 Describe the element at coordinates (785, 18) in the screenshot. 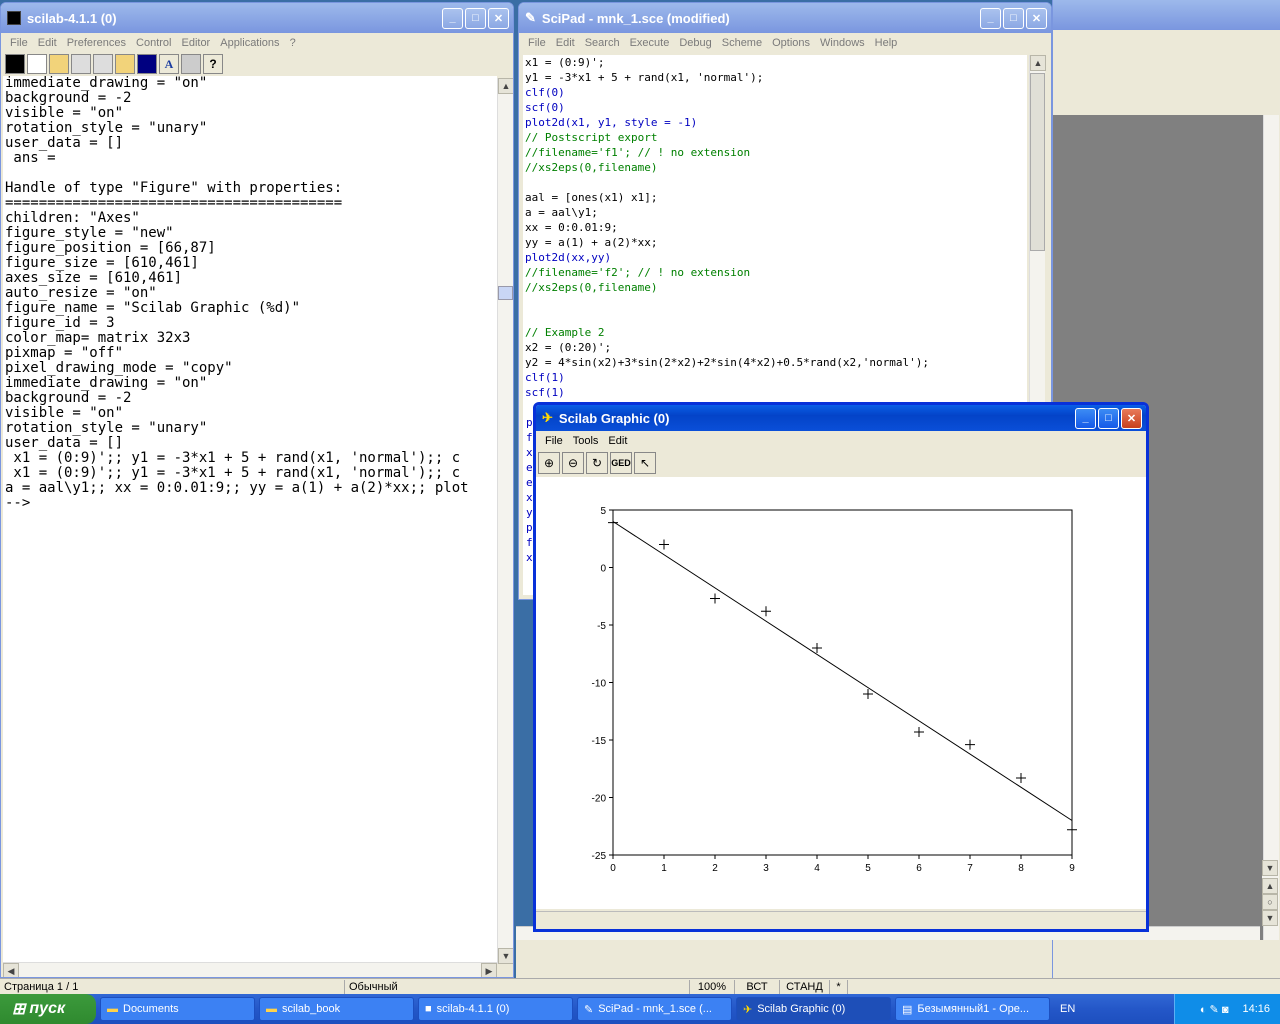

I see `scipad-titlebar: ✎ SciPad - mnk_1.sce (modified) _ □ ✕` at that location.